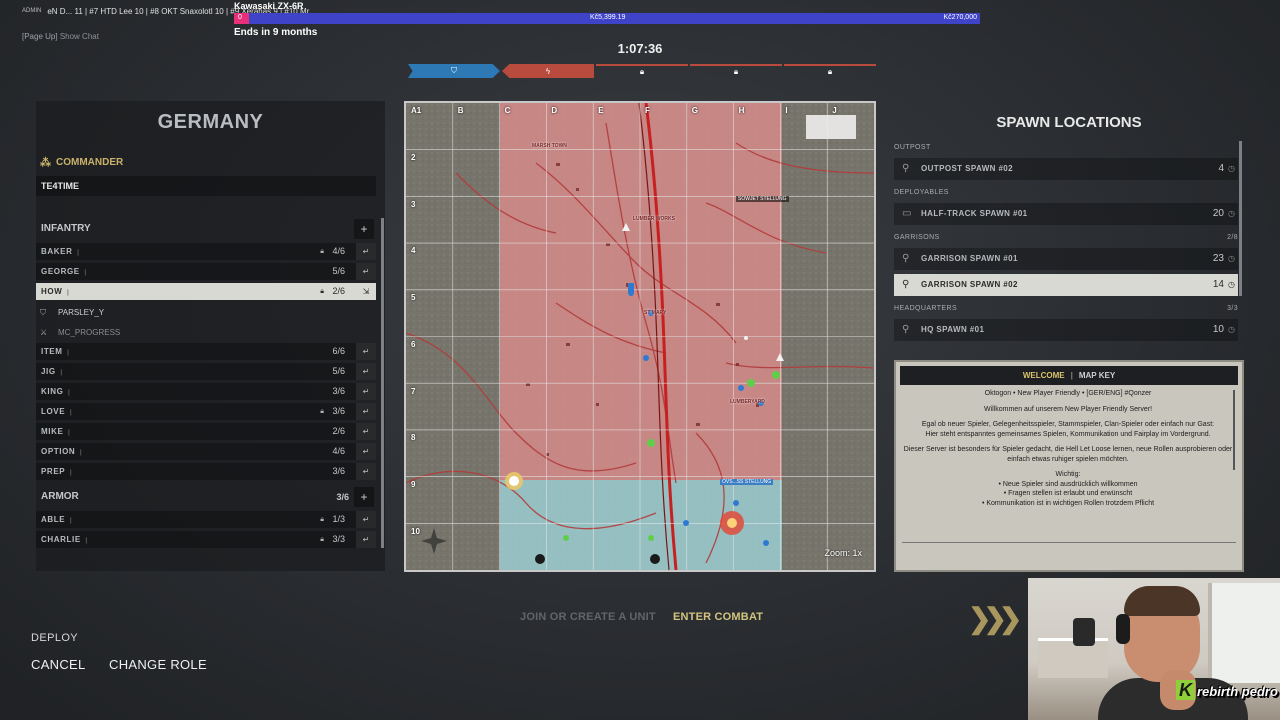  I want to click on welcome-divider, so click(1069, 542).